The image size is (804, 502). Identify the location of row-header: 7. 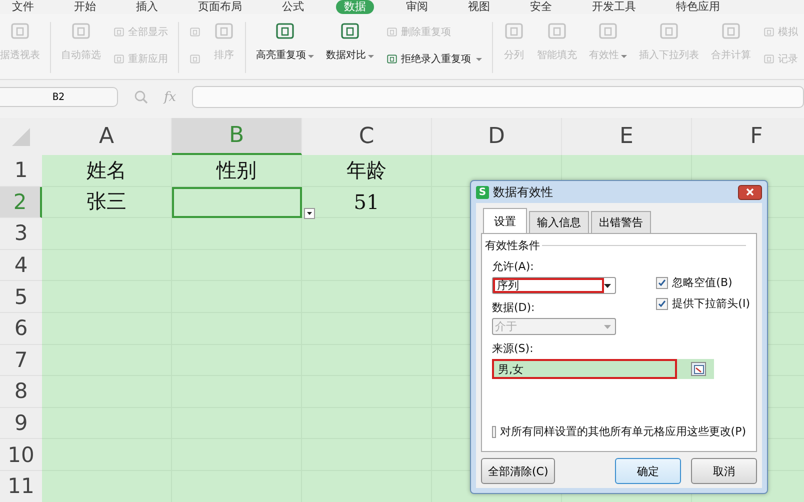
(21, 360).